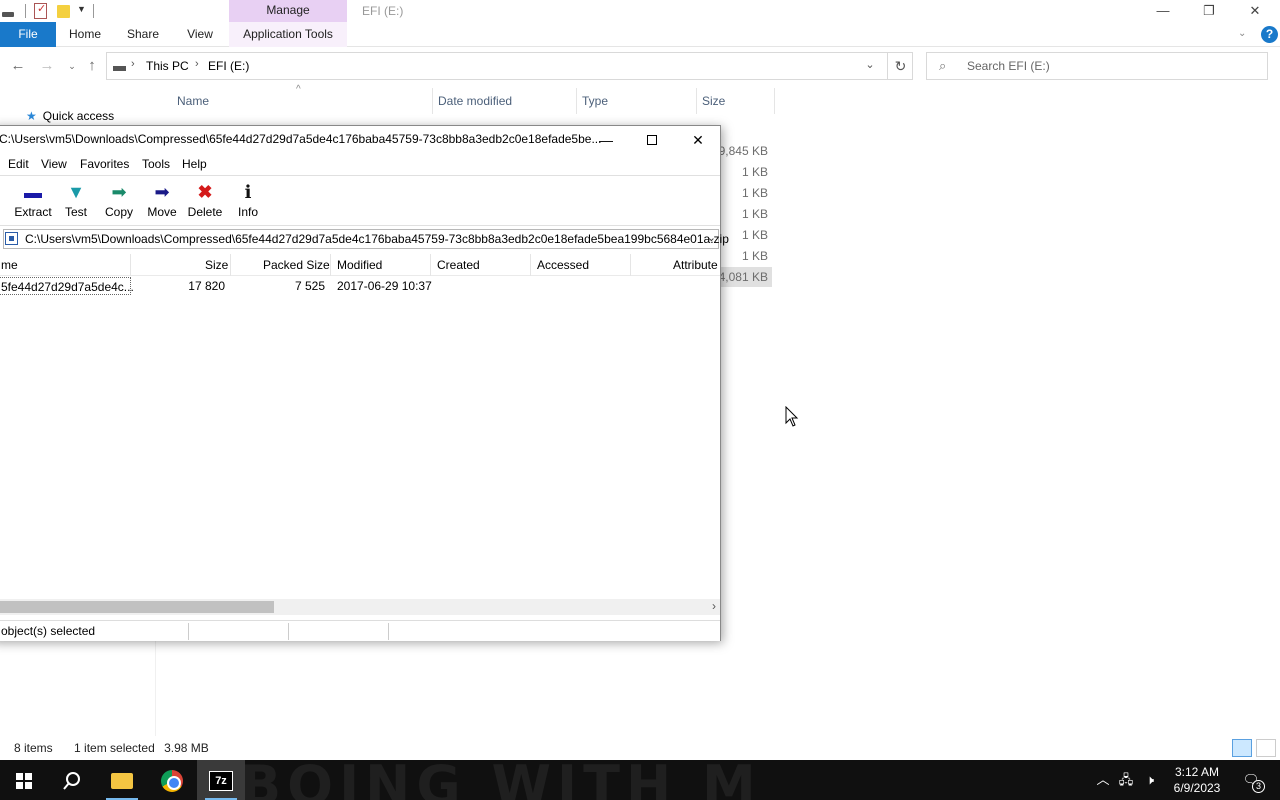  Describe the element at coordinates (104, 164) in the screenshot. I see `menu-favorites: Favorites` at that location.